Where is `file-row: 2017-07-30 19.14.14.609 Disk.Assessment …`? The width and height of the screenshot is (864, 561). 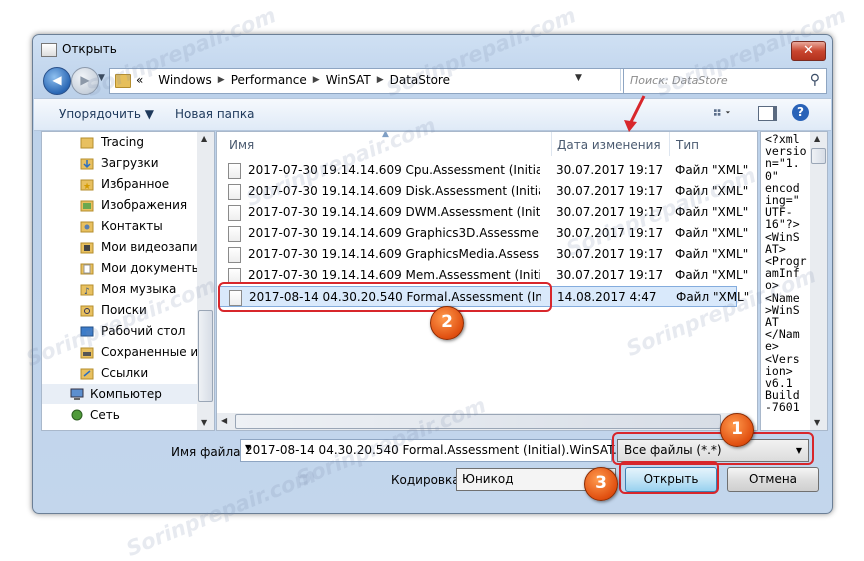
file-row: 2017-07-30 19.14.14.609 Disk.Assessment … is located at coordinates (483, 191).